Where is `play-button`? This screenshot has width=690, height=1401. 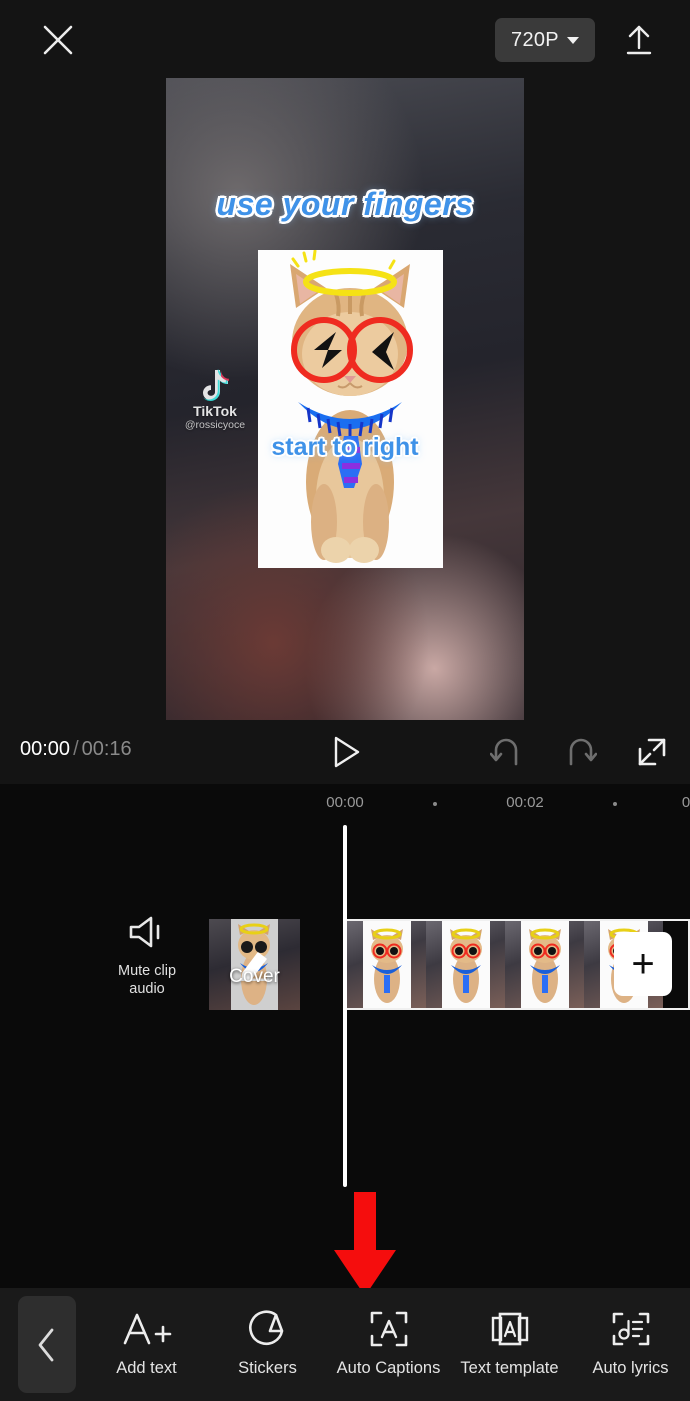
play-button is located at coordinates (346, 752).